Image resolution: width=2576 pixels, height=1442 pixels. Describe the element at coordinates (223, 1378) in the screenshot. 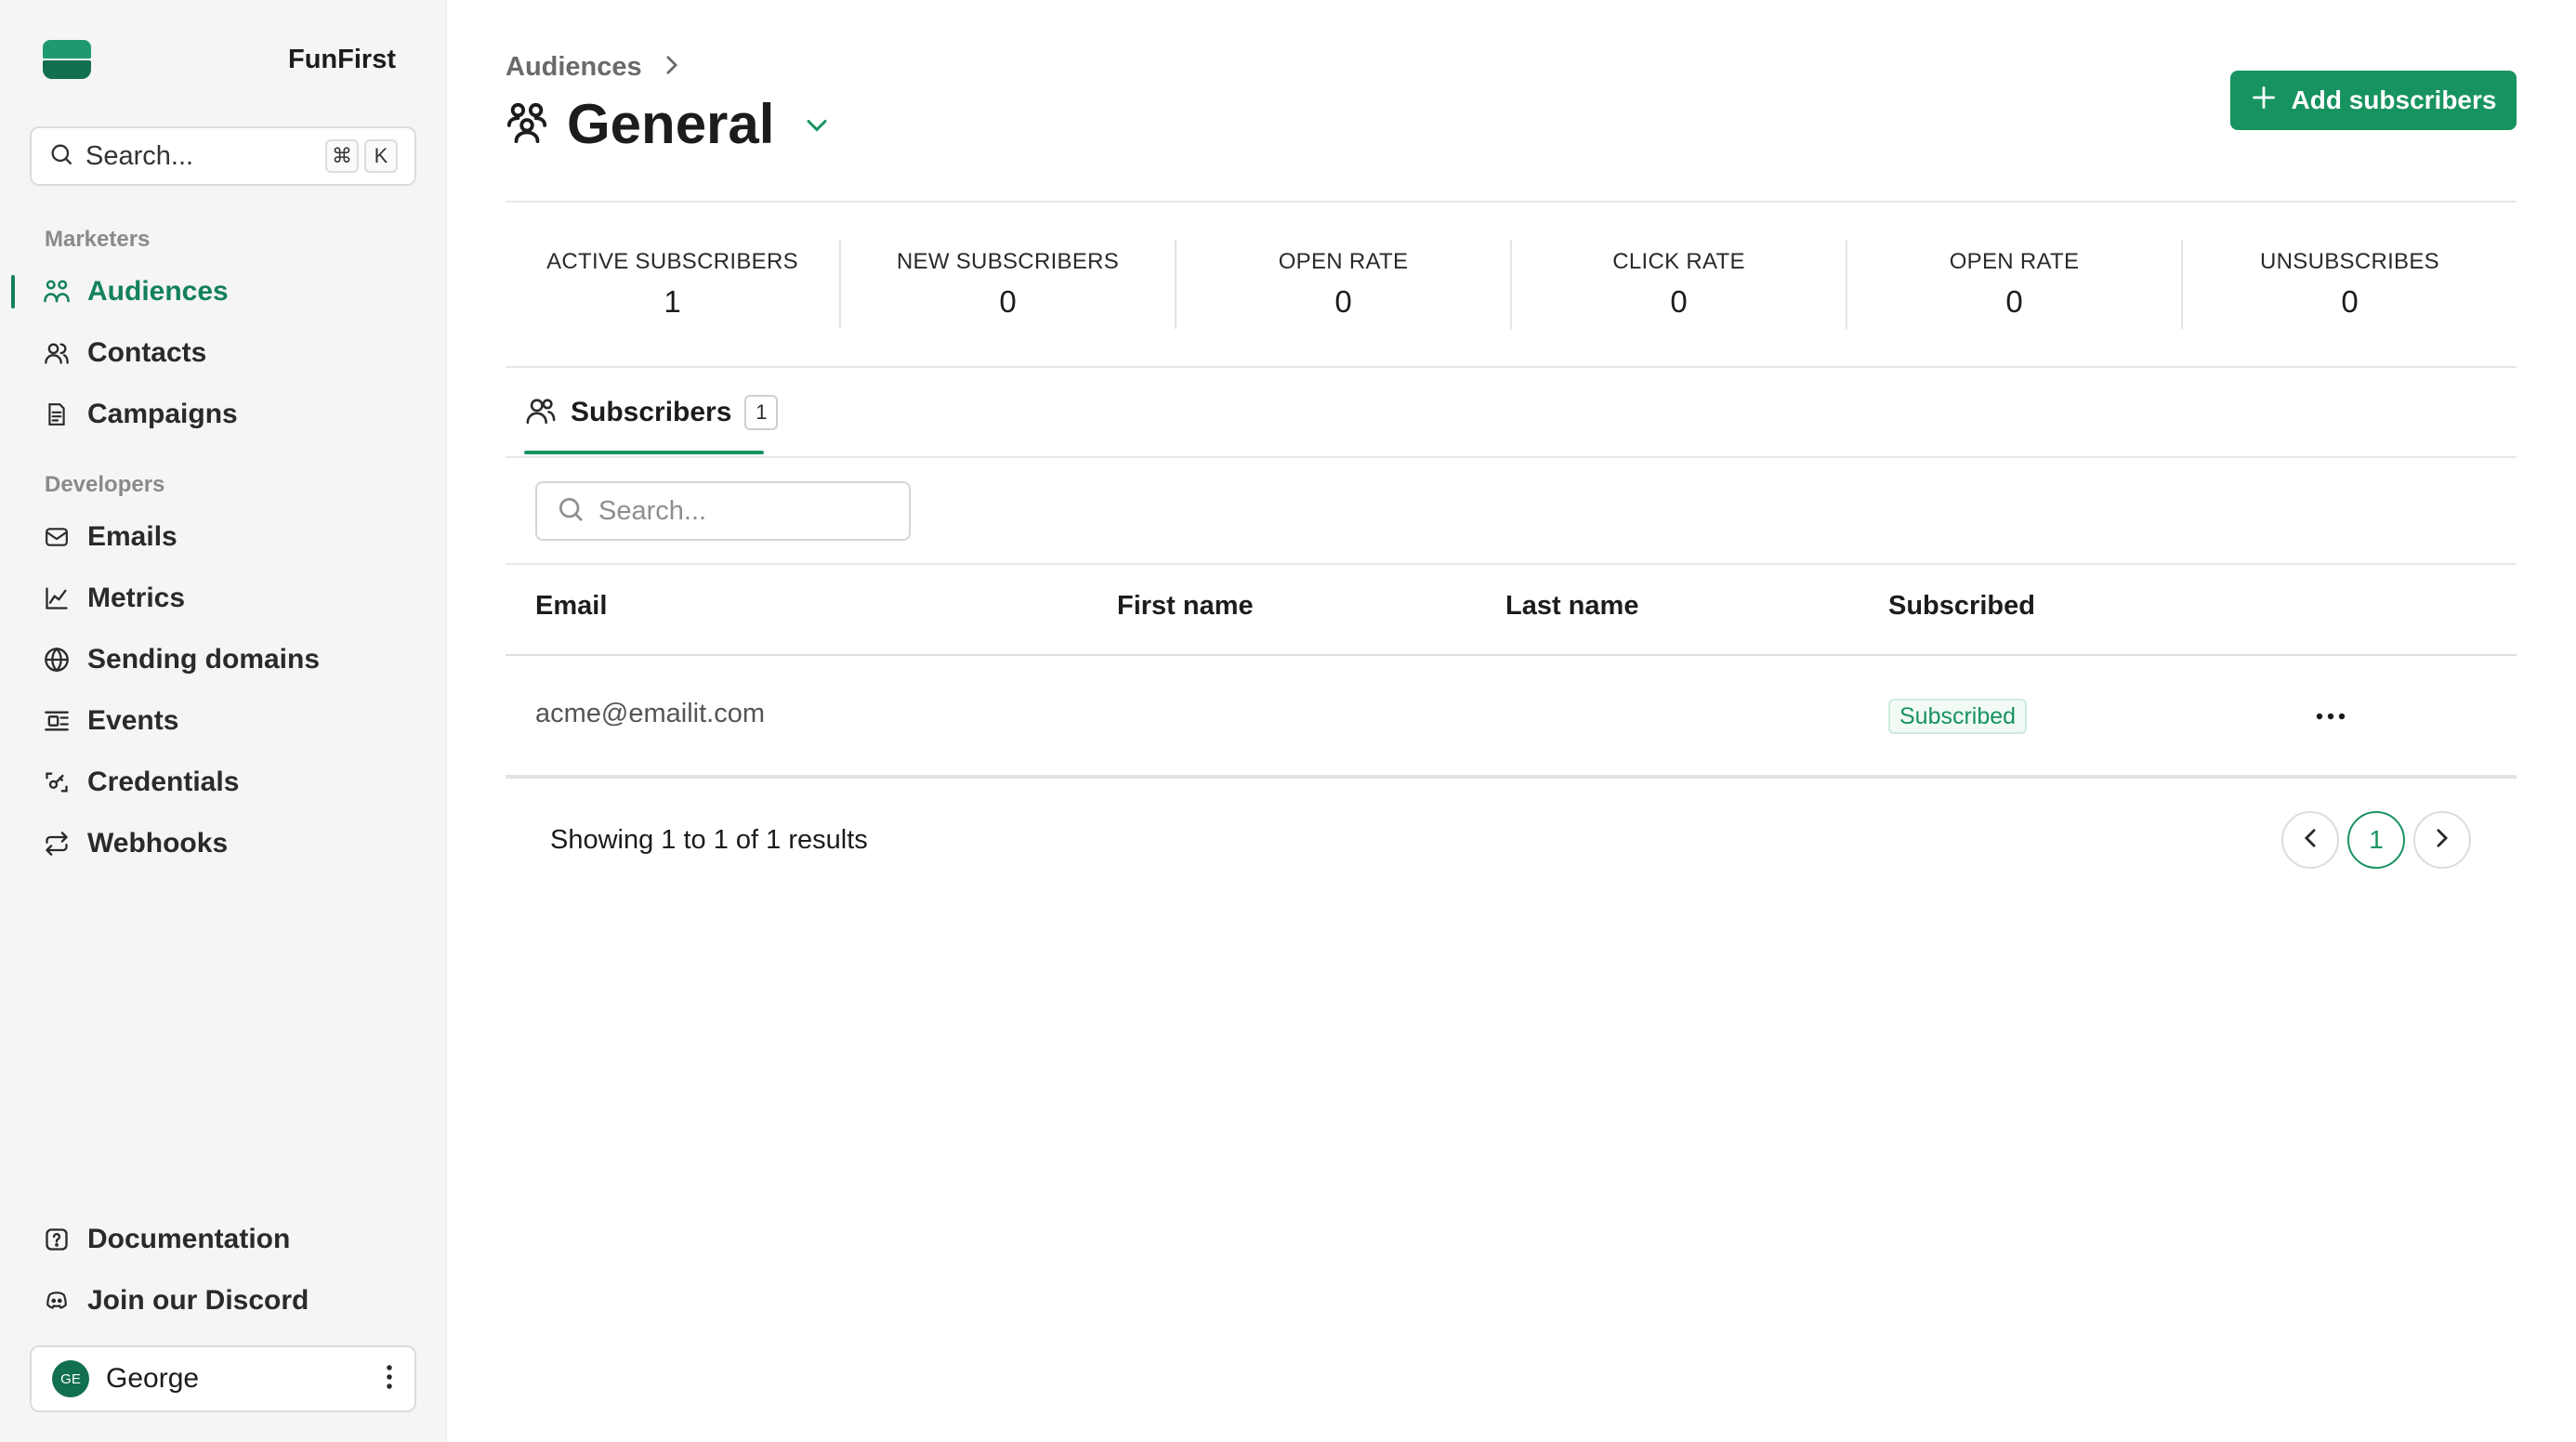

I see `user-menu: GE George` at that location.